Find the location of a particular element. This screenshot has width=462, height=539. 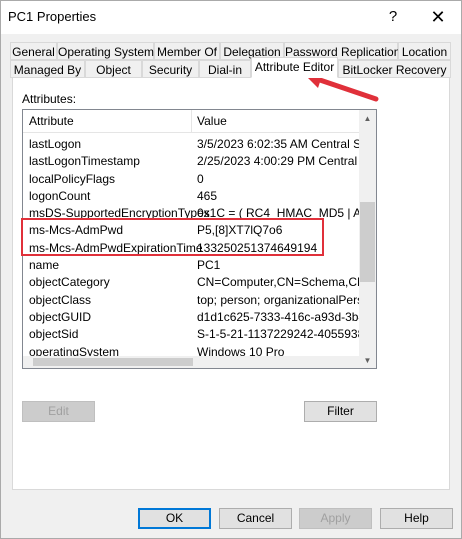

attribute-name: localPolicyFlags is located at coordinates (72, 178).